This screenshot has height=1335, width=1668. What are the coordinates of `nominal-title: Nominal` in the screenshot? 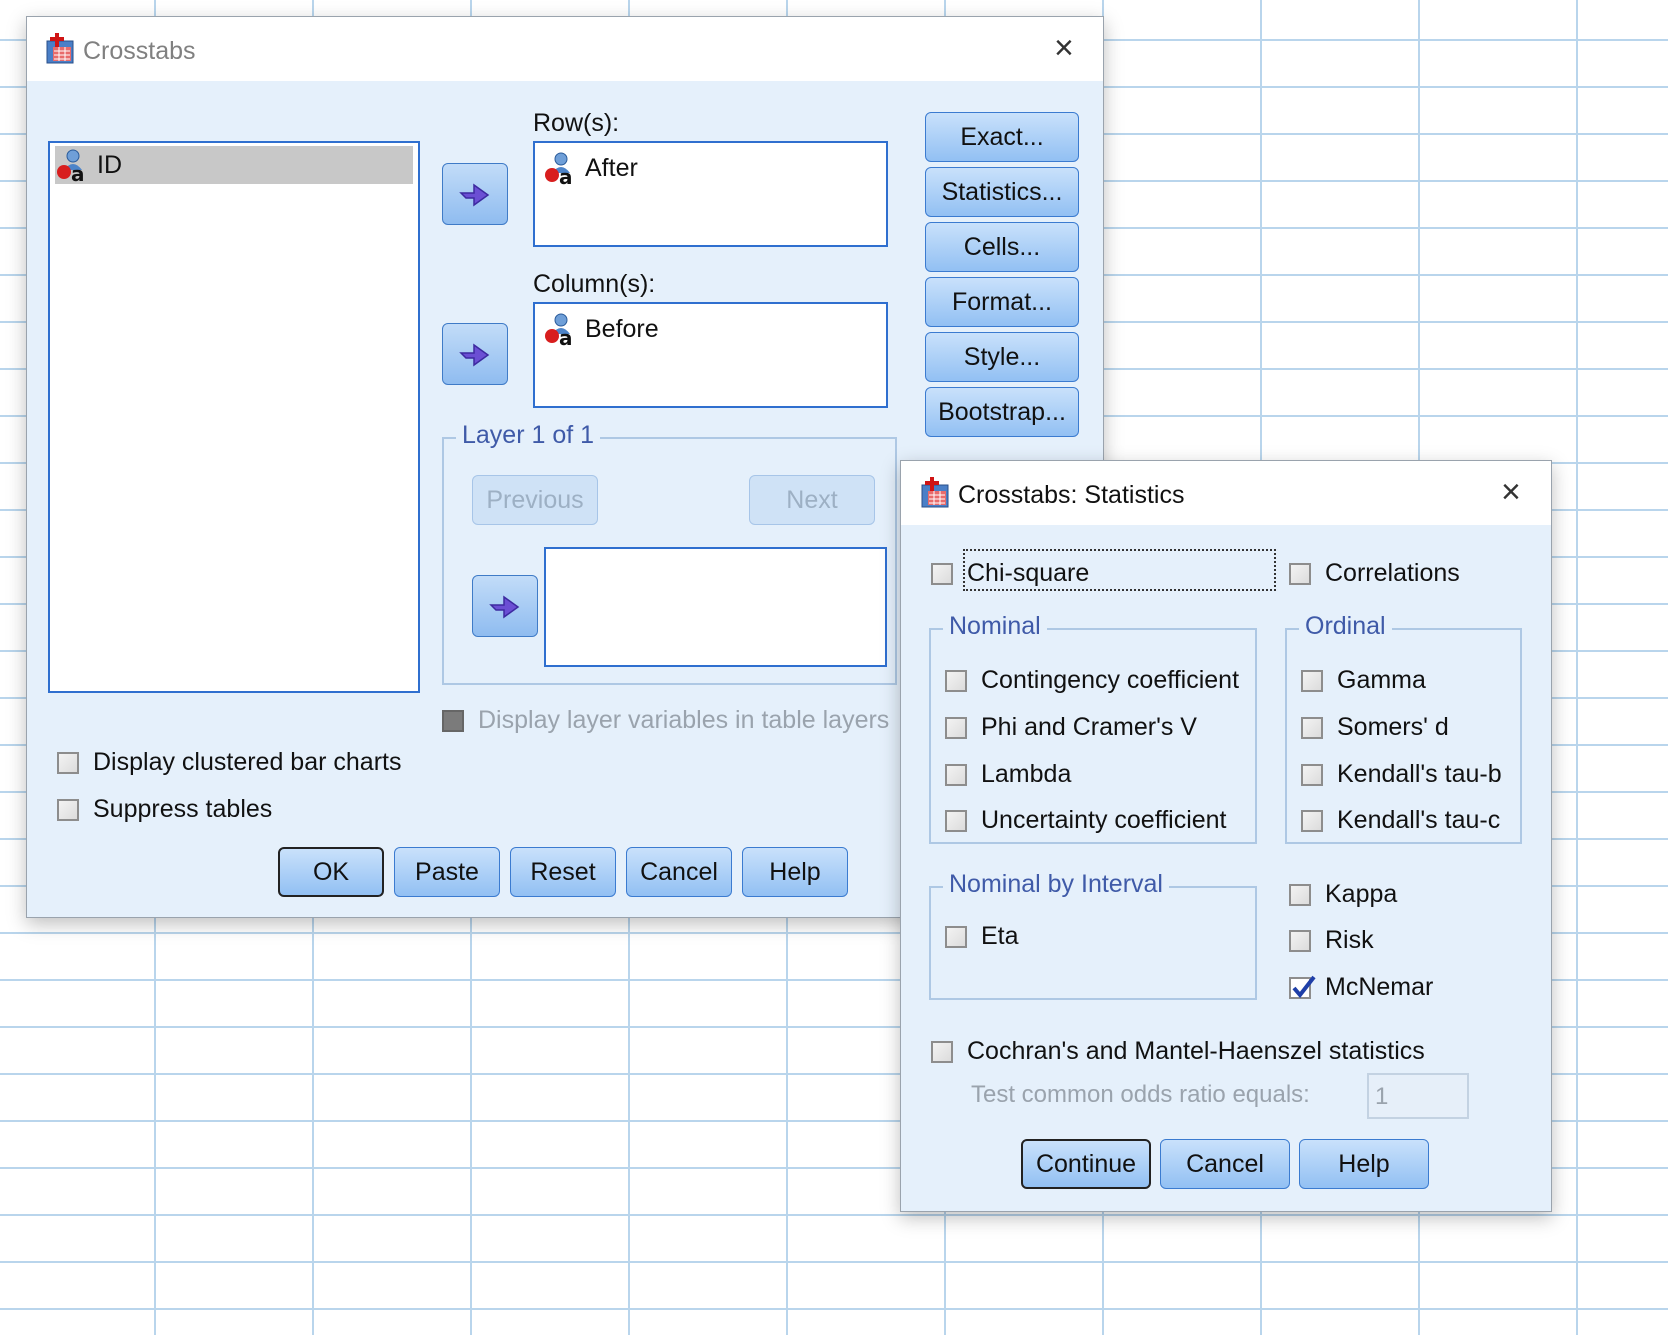 It's located at (995, 626).